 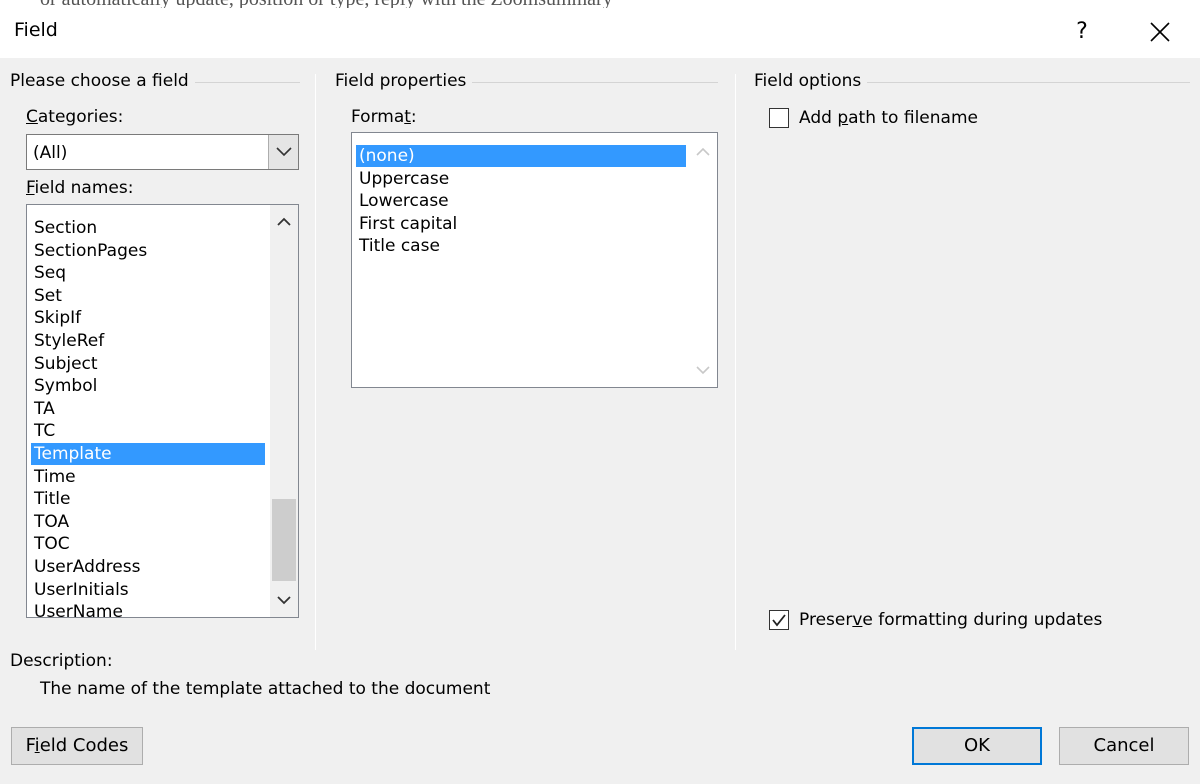 I want to click on field-name-item: TA, so click(x=148, y=409).